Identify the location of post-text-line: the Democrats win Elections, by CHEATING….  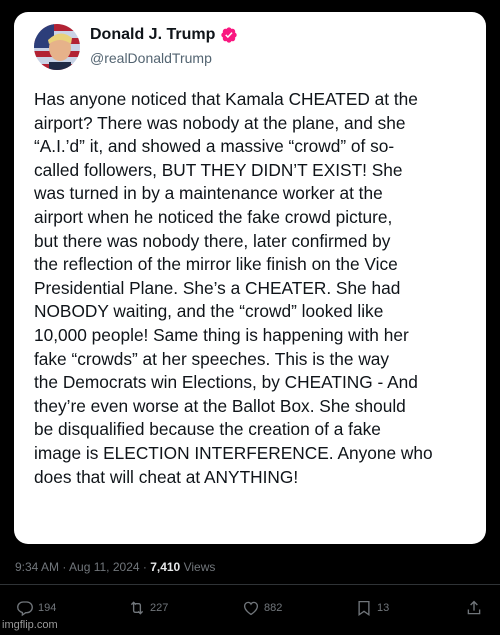
(226, 382).